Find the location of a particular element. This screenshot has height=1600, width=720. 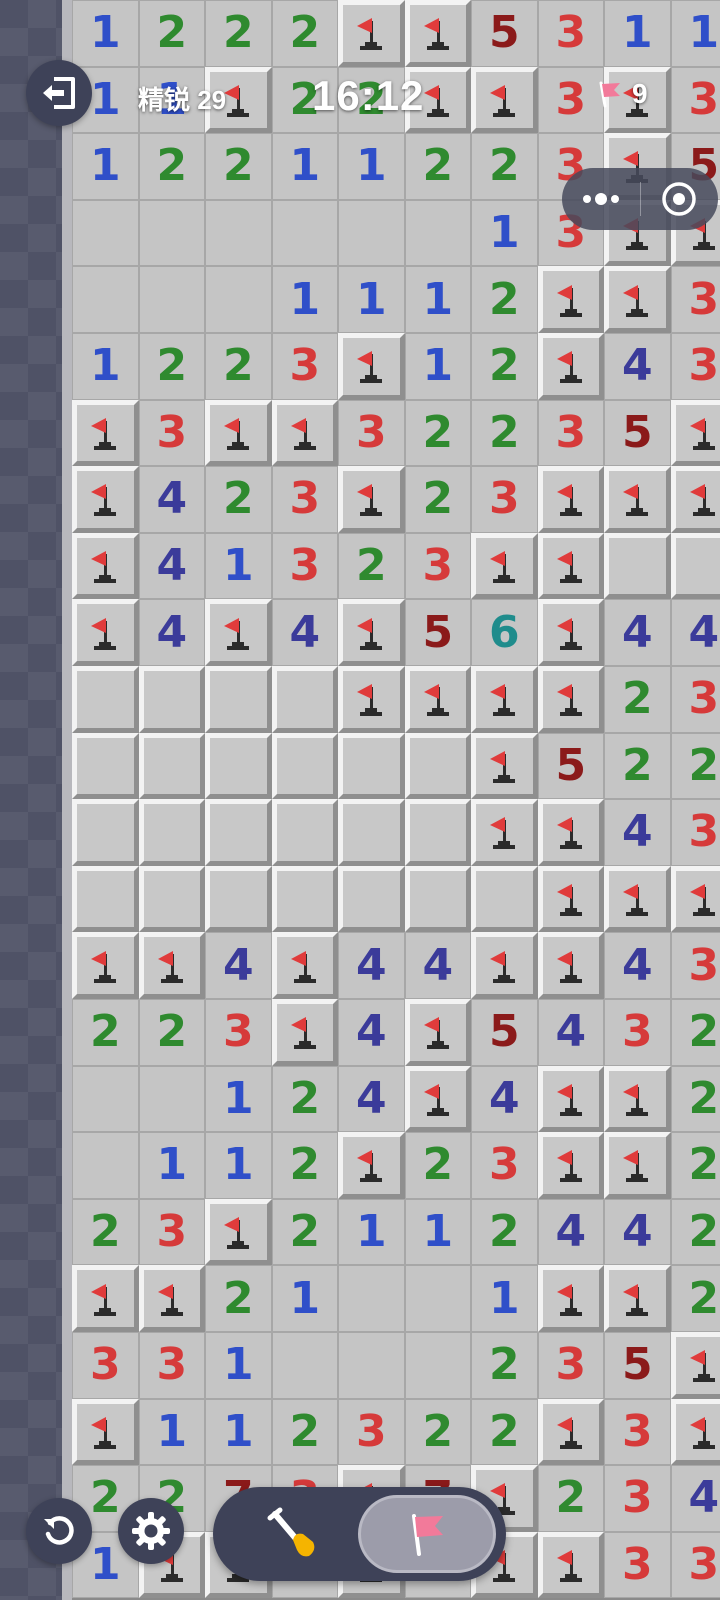

restart-button is located at coordinates (59, 1531).